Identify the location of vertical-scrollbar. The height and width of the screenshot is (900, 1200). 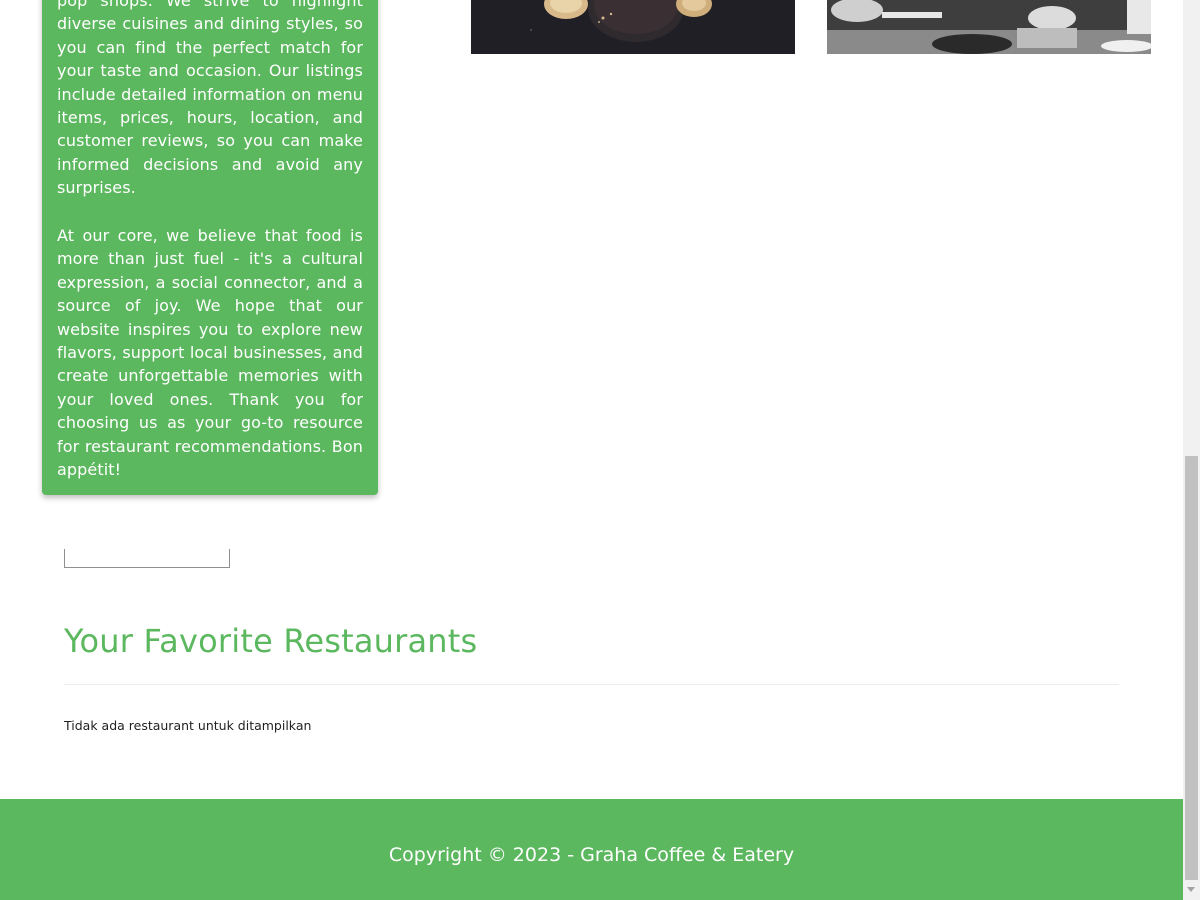
(1191, 450).